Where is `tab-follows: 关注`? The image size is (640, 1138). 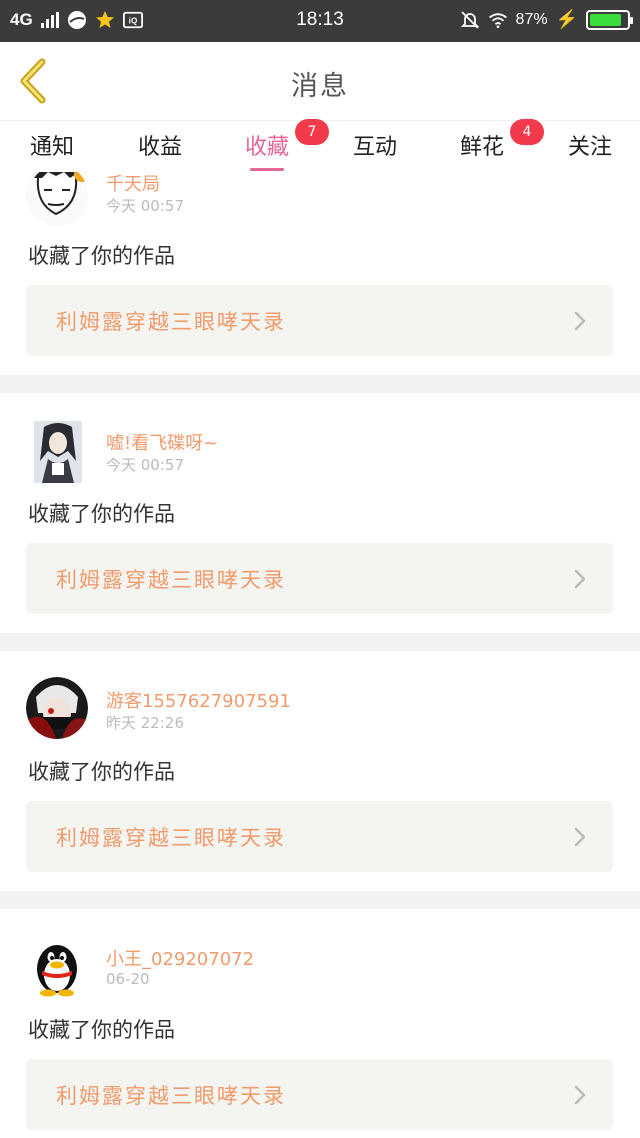
tab-follows: 关注 is located at coordinates (590, 151).